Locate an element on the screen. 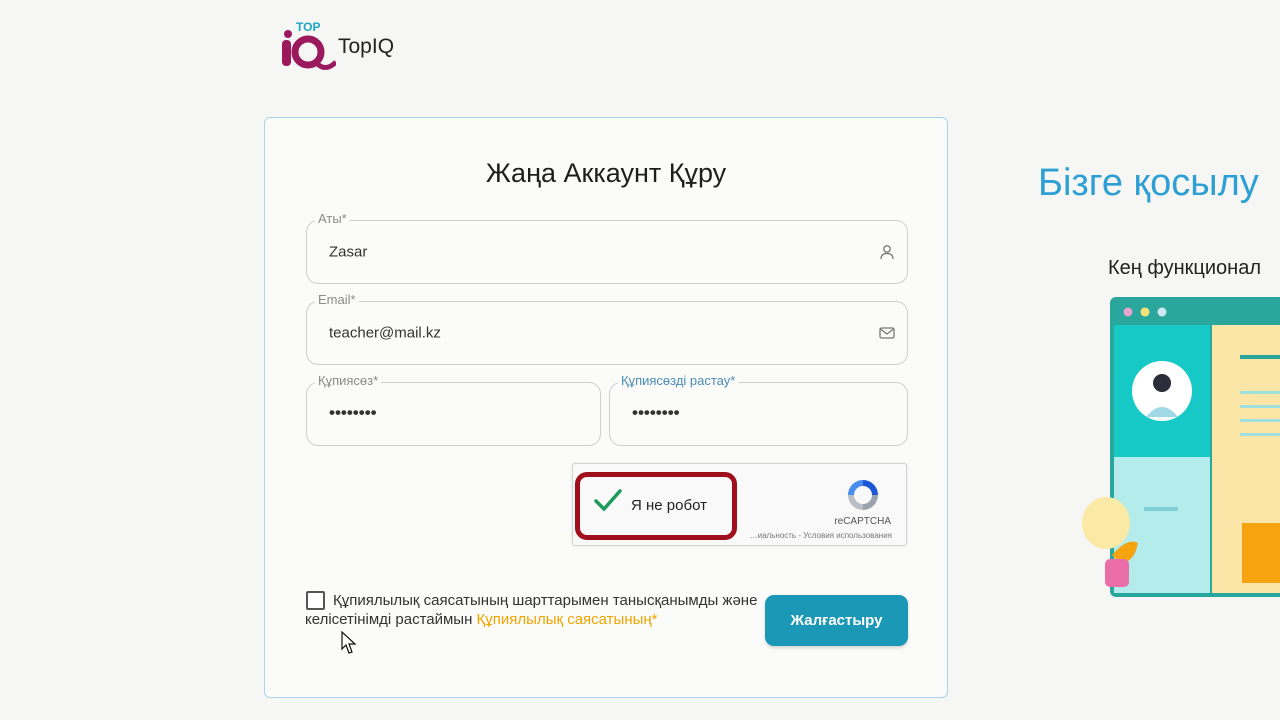 This screenshot has height=720, width=1280. dashboard-illustration is located at coordinates (1181, 447).